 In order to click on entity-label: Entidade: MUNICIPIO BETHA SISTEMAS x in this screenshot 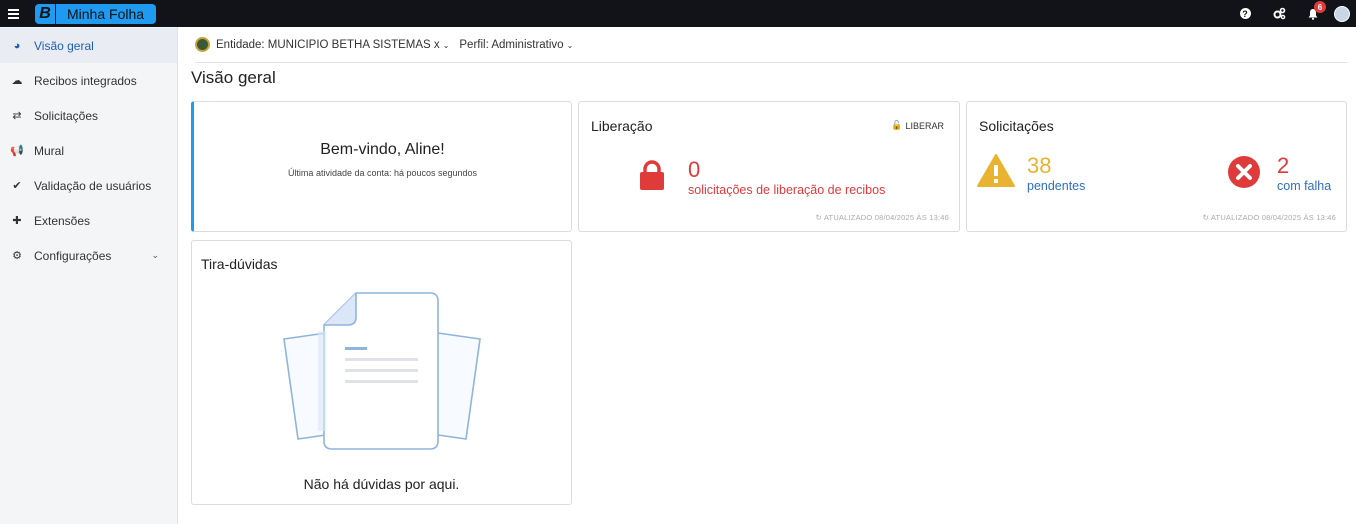, I will do `click(328, 44)`.